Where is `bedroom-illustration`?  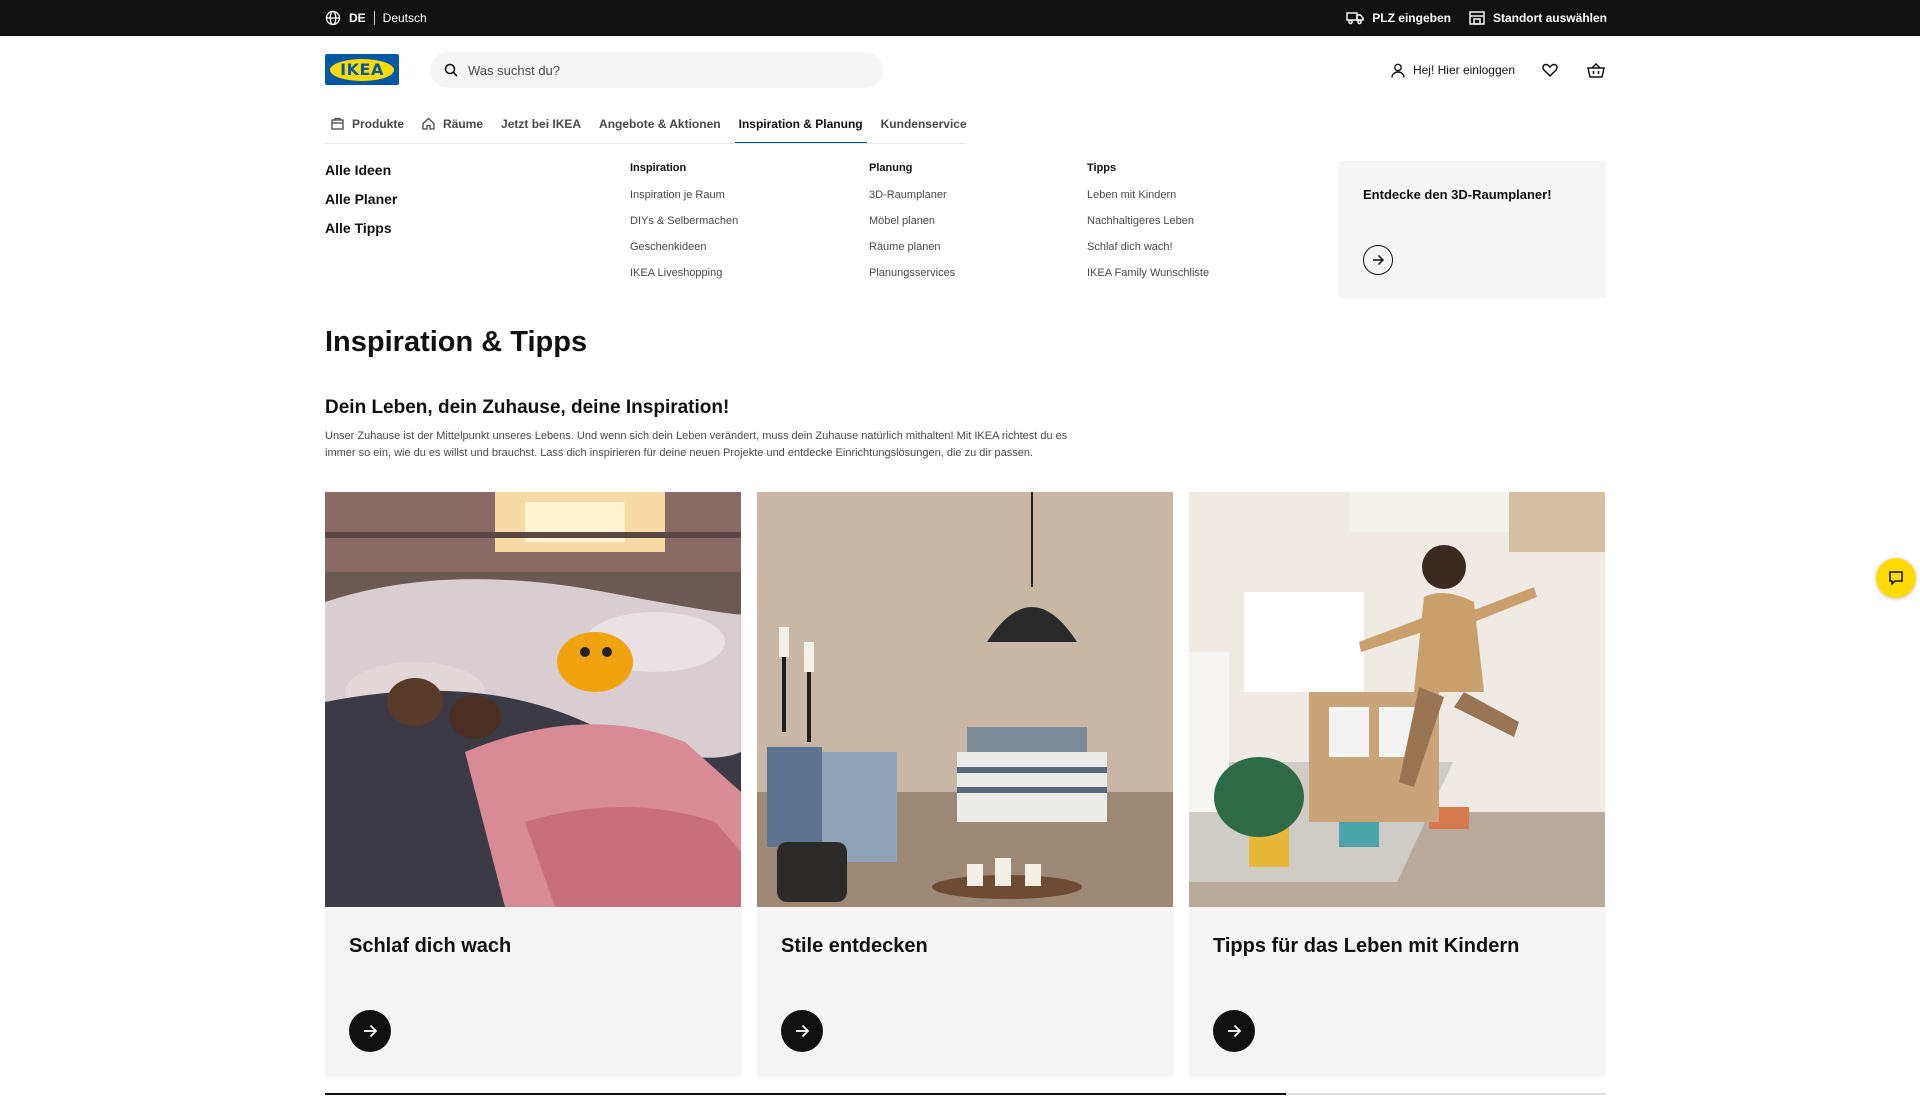 bedroom-illustration is located at coordinates (533, 699).